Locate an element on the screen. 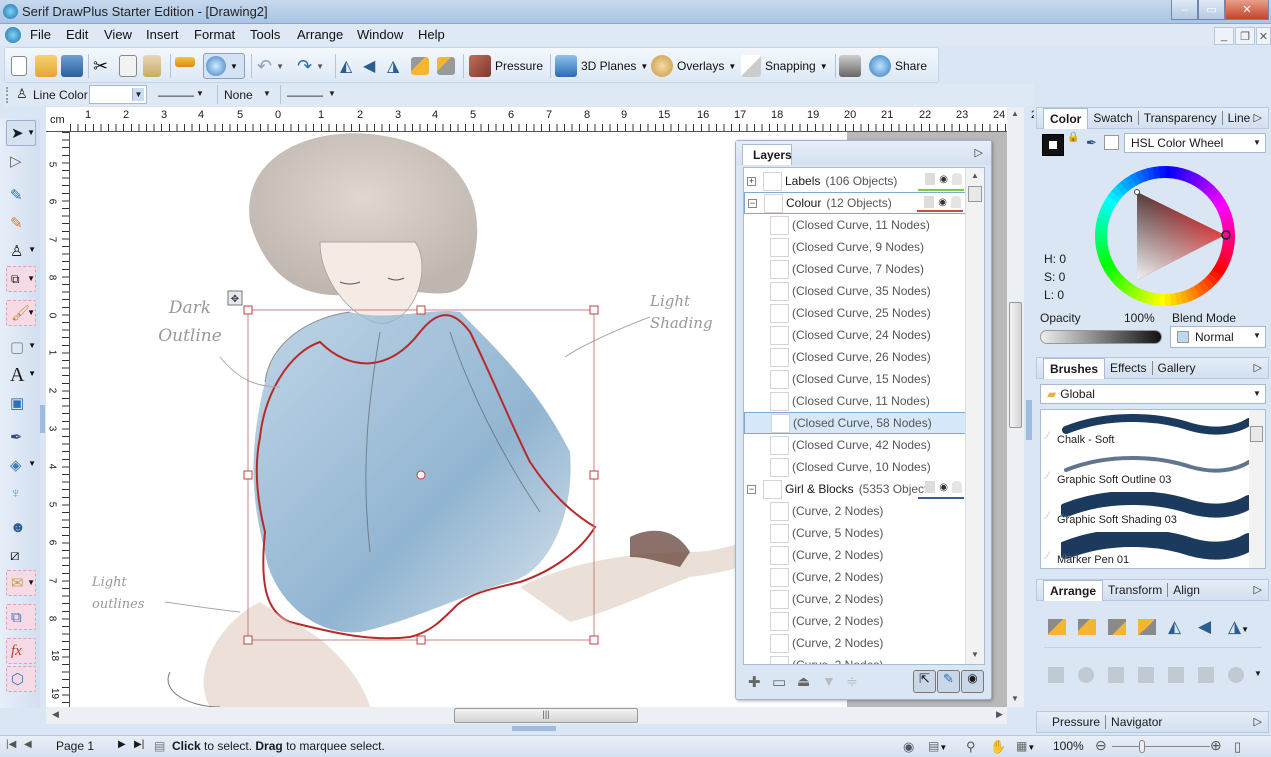 This screenshot has height=757, width=1271. app-menu-icon is located at coordinates (13, 35).